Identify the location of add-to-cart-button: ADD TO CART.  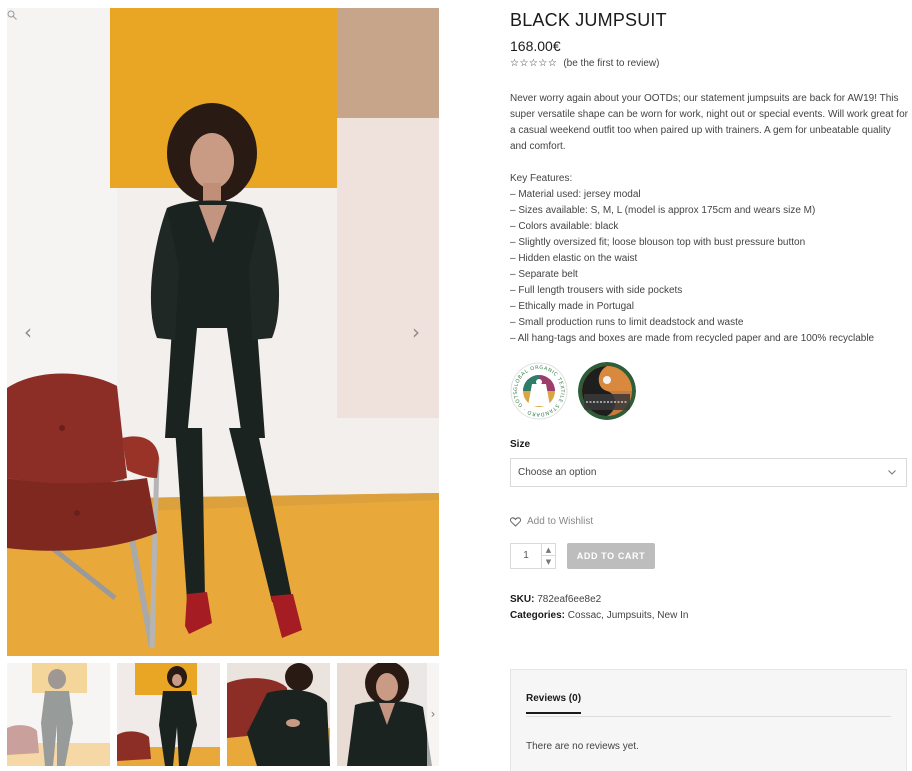
(611, 556).